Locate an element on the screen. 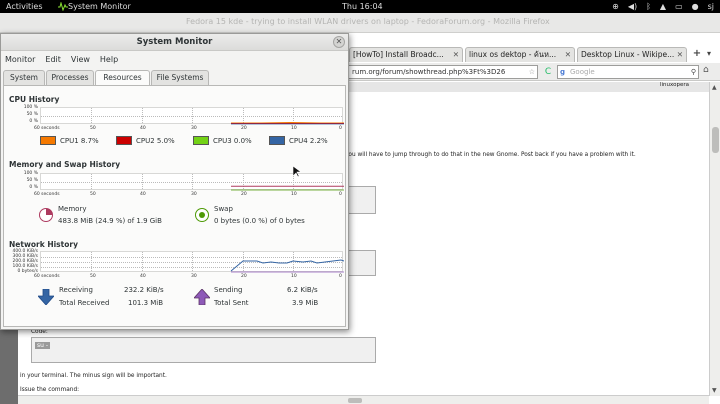 Image resolution: width=720 pixels, height=404 pixels. user-status-icon: ● is located at coordinates (695, 6).